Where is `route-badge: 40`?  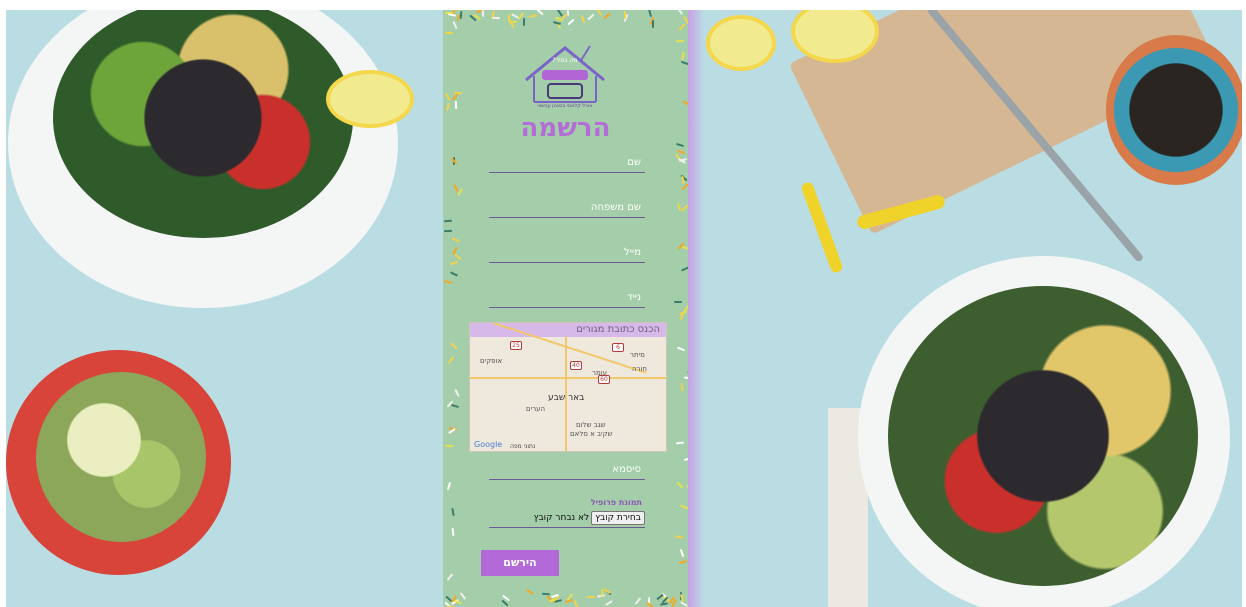
route-badge: 40 is located at coordinates (576, 365).